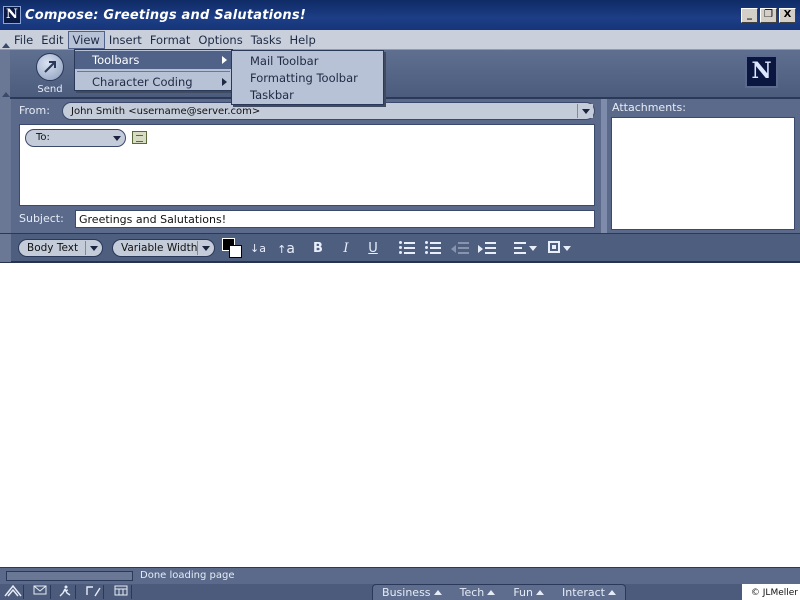 This screenshot has height=600, width=800. What do you see at coordinates (13, 591) in the screenshot?
I see `navigator-icon` at bounding box center [13, 591].